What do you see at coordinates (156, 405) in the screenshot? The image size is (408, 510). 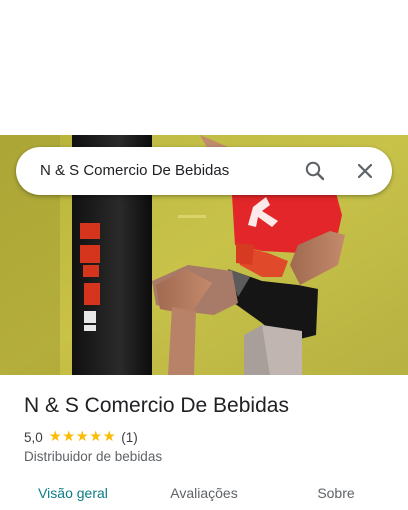 I see `place-title: N & S Comercio De Bebidas` at bounding box center [156, 405].